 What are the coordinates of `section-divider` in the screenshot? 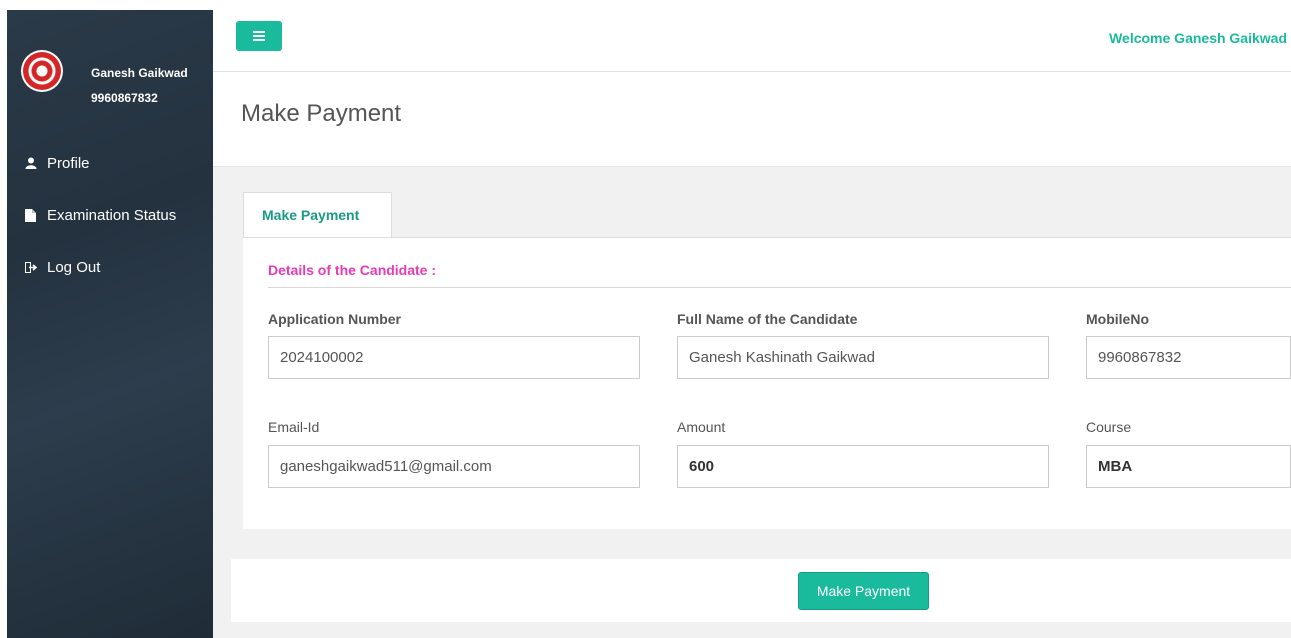 It's located at (779, 287).